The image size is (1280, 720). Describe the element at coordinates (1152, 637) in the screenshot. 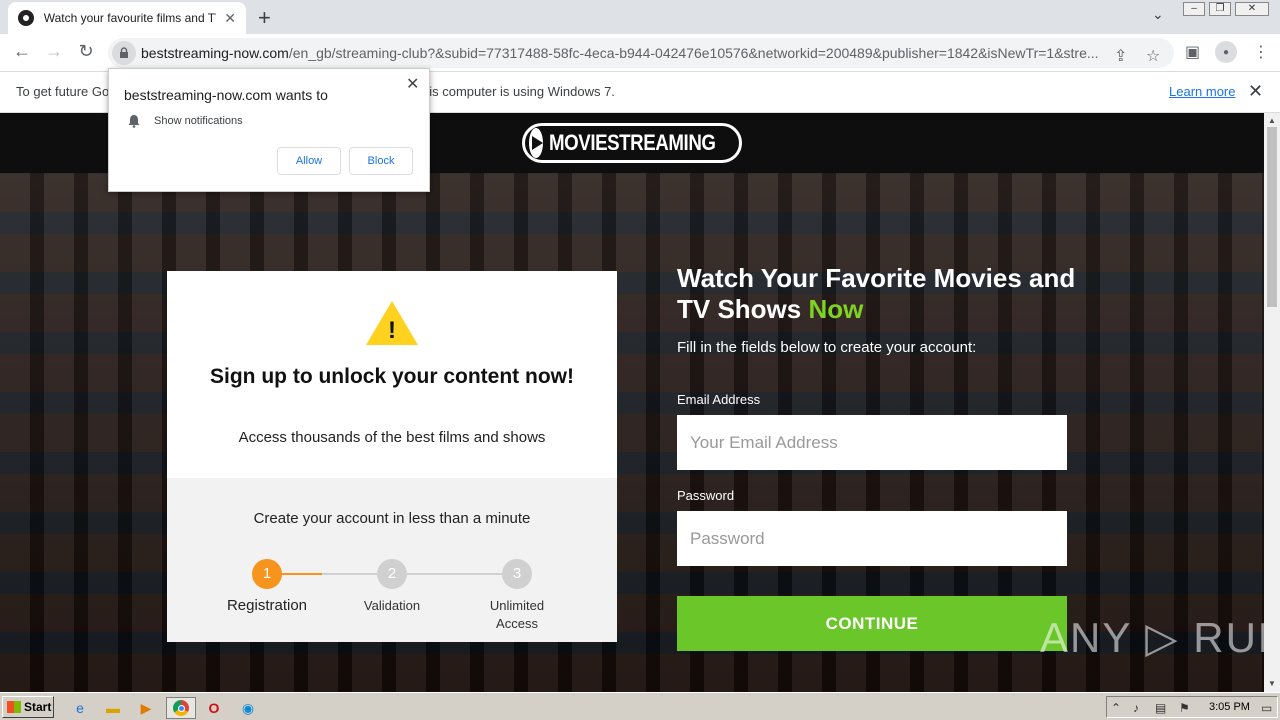

I see `anyrun-watermark: ANY ▷ RUN` at that location.